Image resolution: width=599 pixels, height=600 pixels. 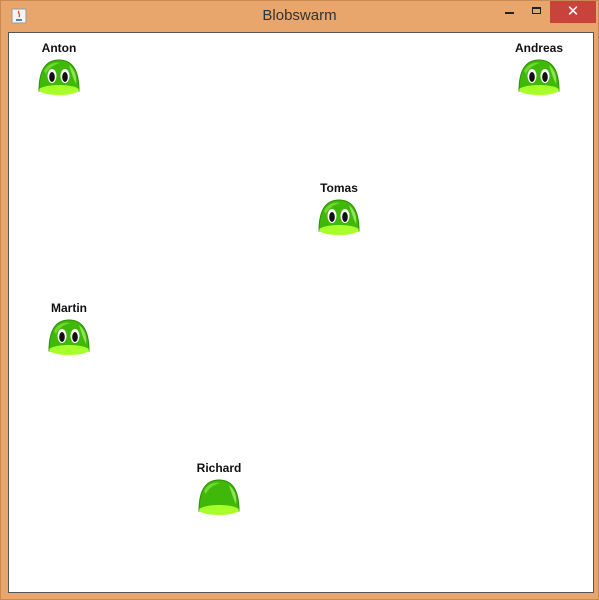 I want to click on close-icon: ✕, so click(x=573, y=11).